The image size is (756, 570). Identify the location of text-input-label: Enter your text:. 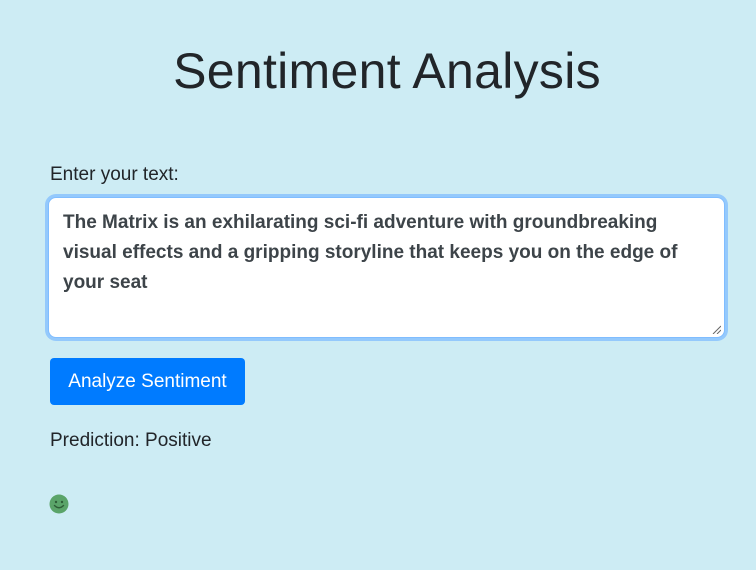
(114, 174).